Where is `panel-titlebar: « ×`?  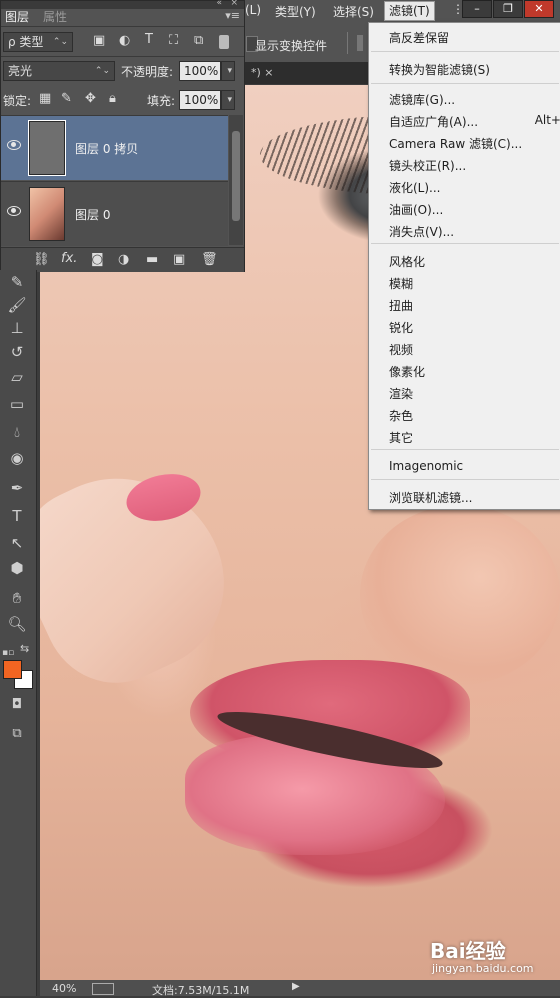 panel-titlebar: « × is located at coordinates (122, 4).